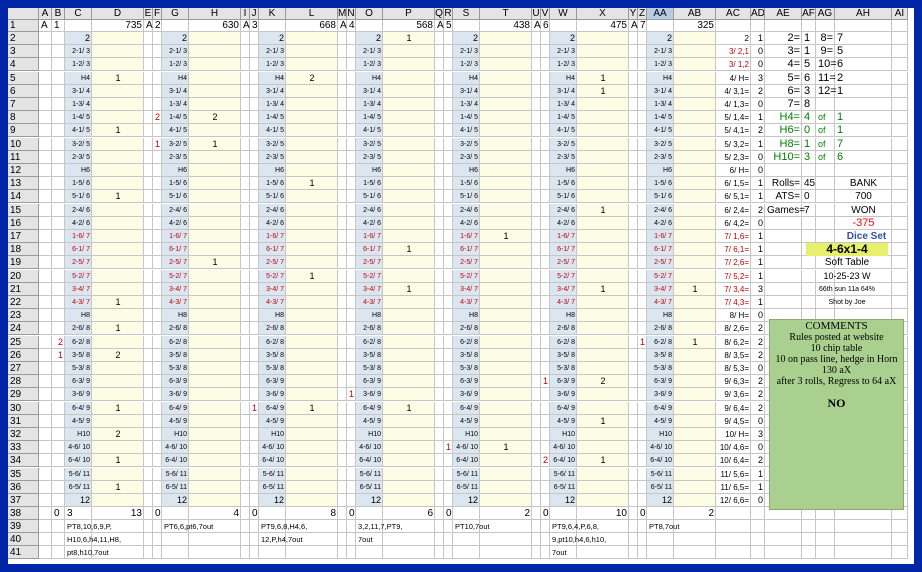 This screenshot has height=572, width=922. What do you see at coordinates (563, 14) in the screenshot?
I see `column-header-w: W` at bounding box center [563, 14].